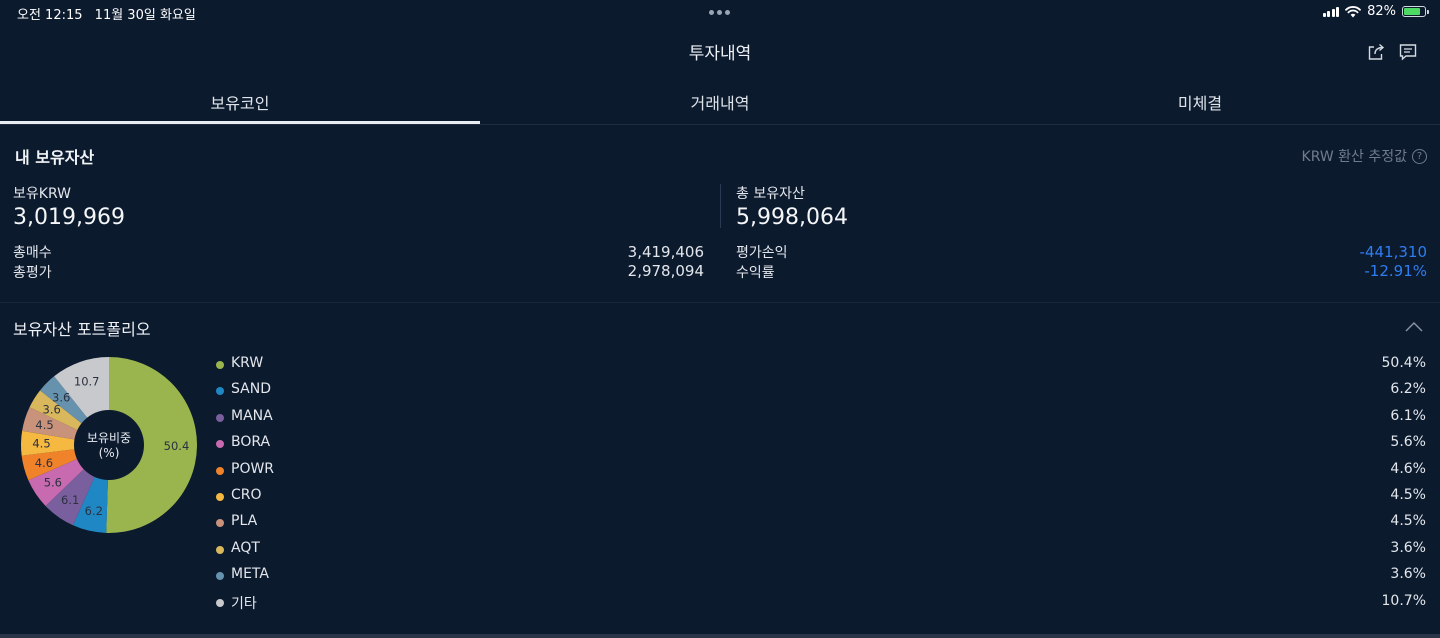 Image resolution: width=1440 pixels, height=638 pixels. I want to click on header-actions, so click(1392, 52).